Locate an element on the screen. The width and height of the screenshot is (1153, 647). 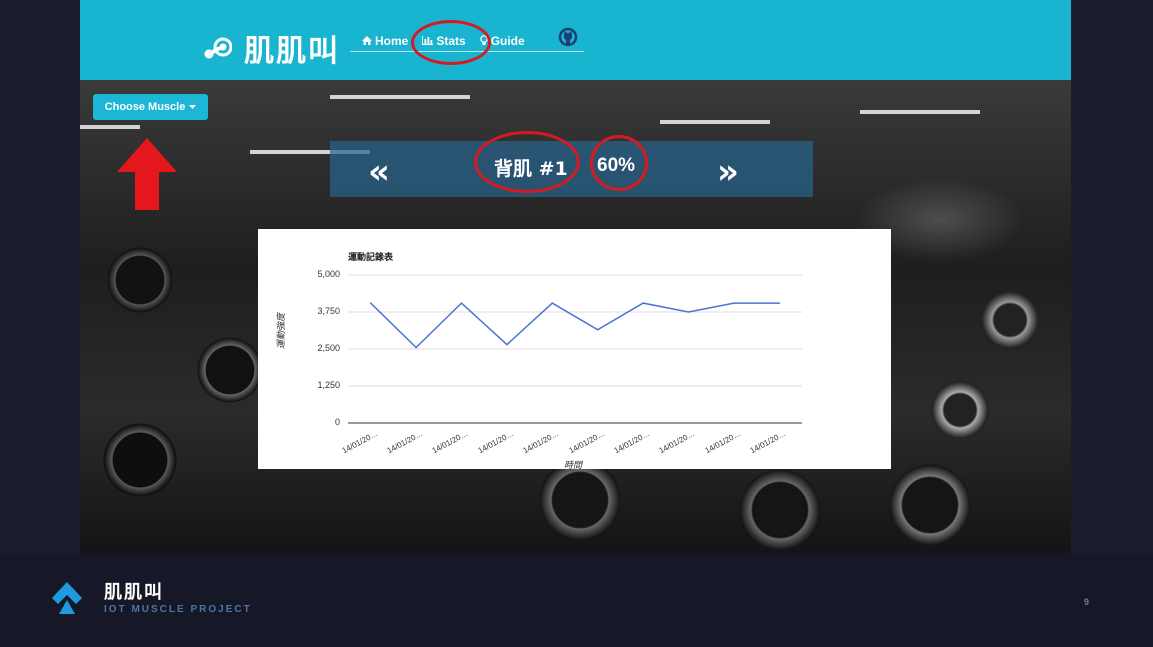
footer-subtitle: IOT MUSCLE PROJECT is located at coordinates (178, 609).